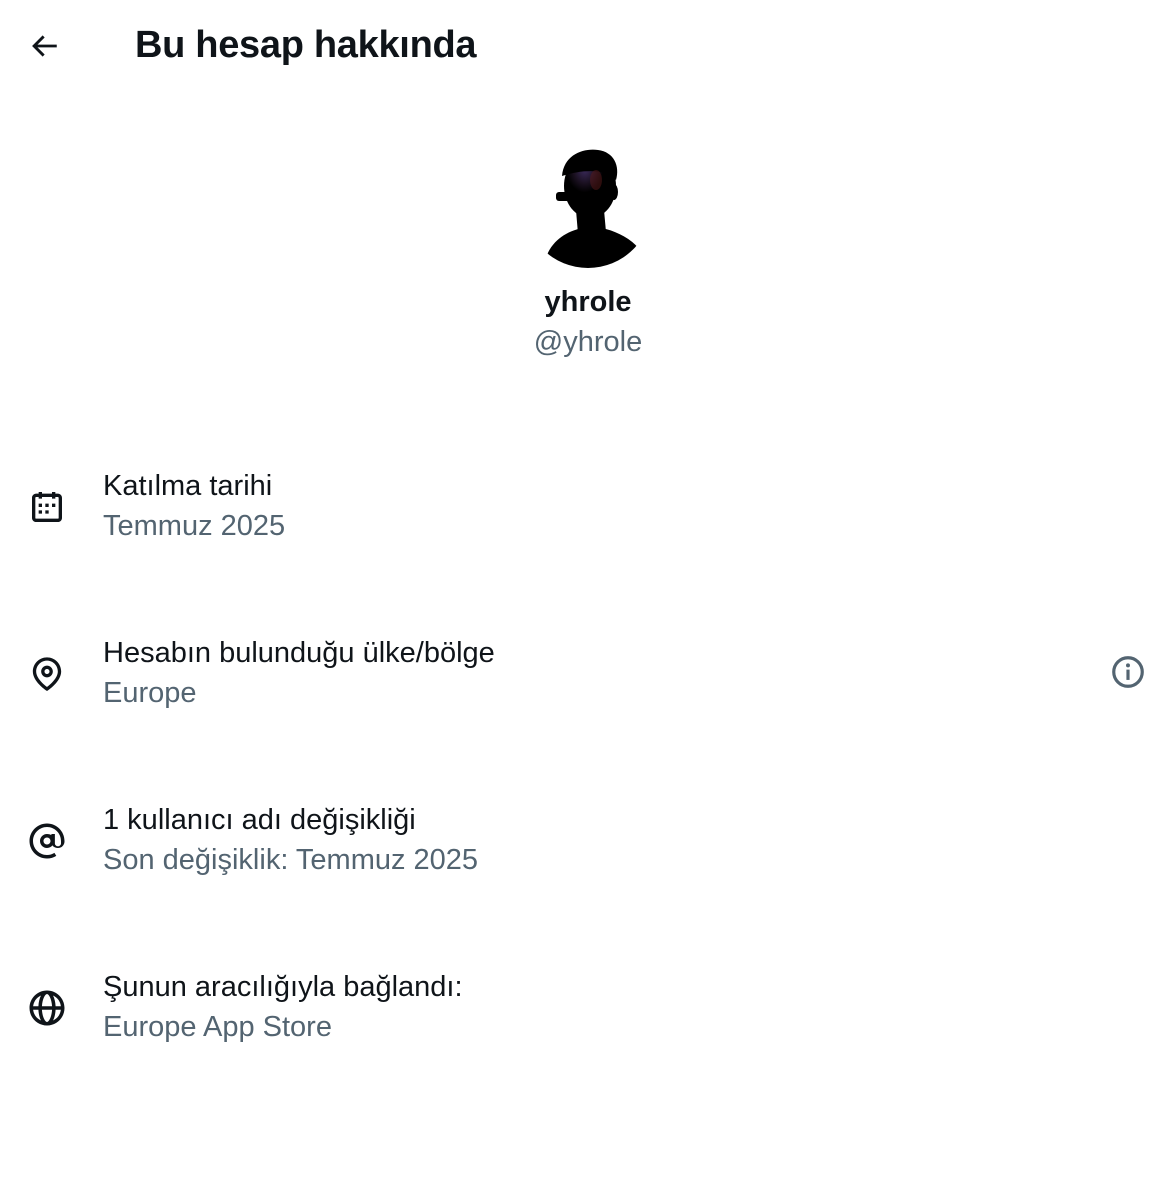 The height and width of the screenshot is (1200, 1176). I want to click on location-pin-icon, so click(47, 674).